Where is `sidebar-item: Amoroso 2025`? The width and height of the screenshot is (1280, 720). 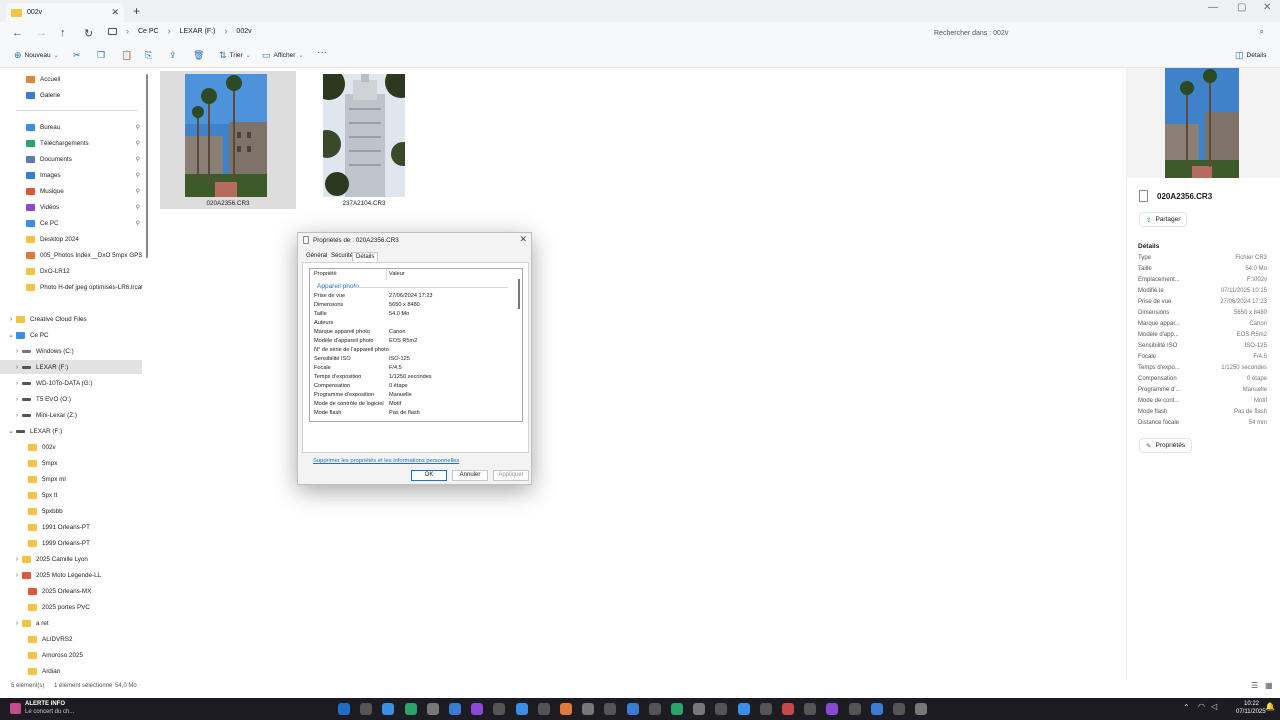
sidebar-item: Amoroso 2025 is located at coordinates (71, 655).